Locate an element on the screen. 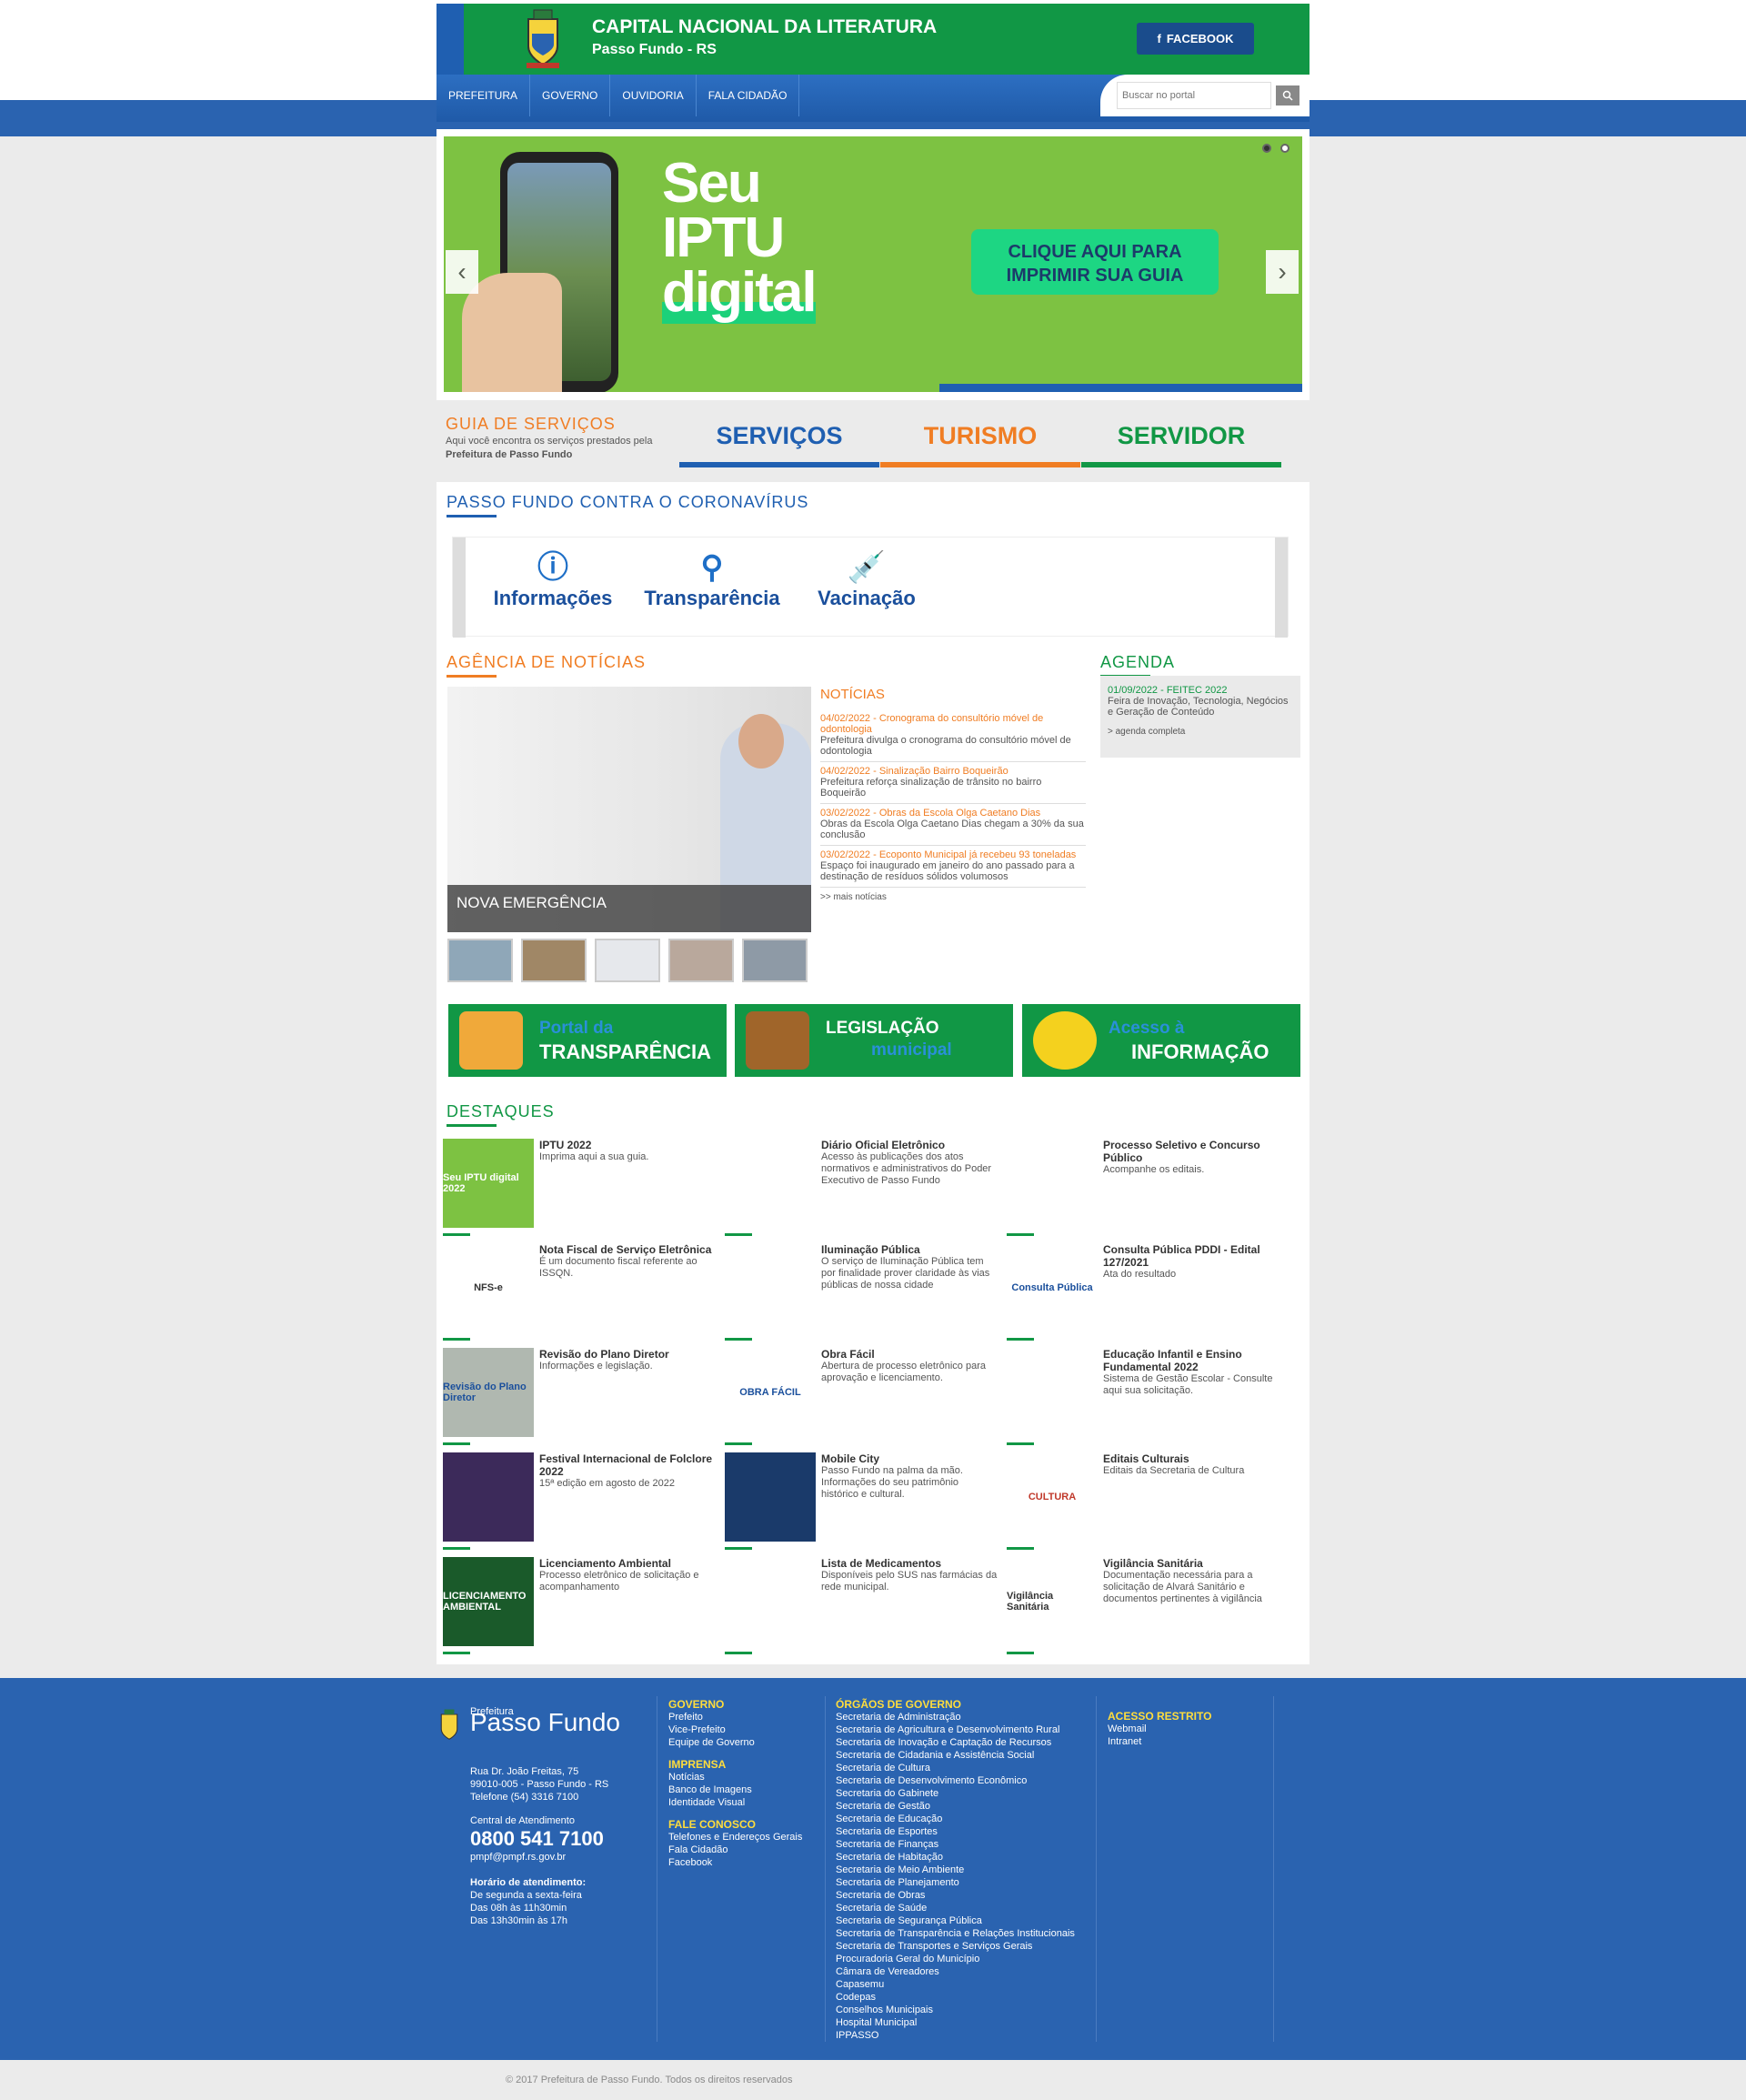 The image size is (1746, 2100). footer-link: Banco de Imagens is located at coordinates (743, 1789).